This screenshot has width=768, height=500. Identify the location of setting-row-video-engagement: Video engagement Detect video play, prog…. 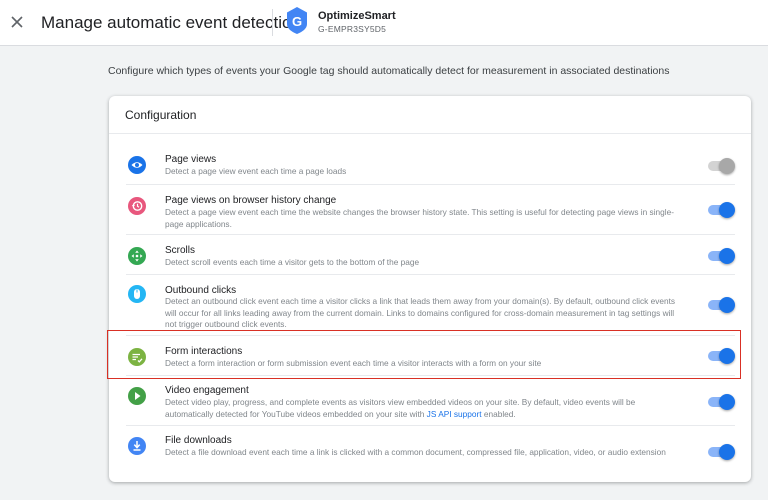
(430, 401).